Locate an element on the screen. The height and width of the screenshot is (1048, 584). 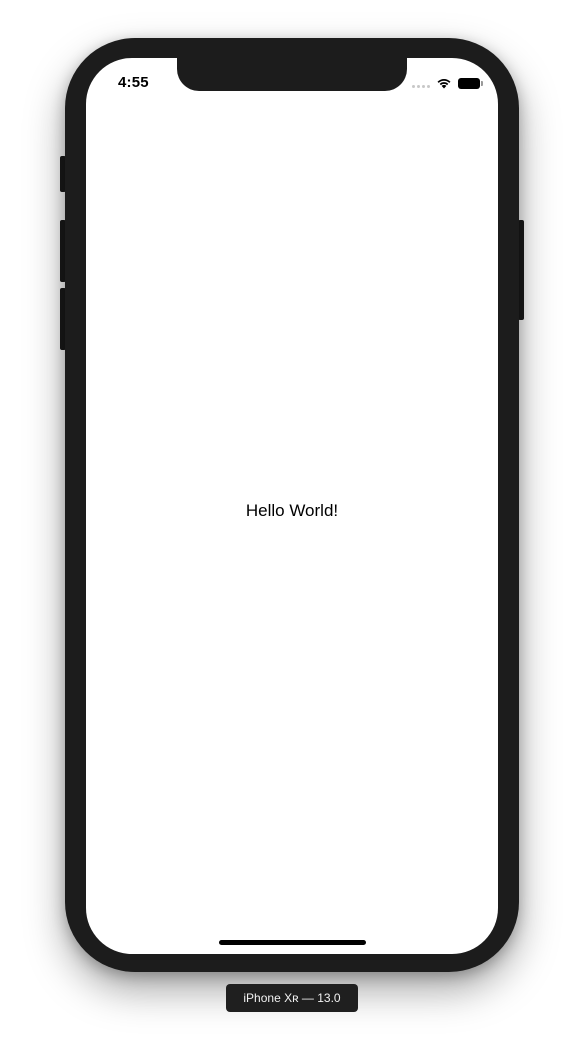
status-bar-icons is located at coordinates (447, 83).